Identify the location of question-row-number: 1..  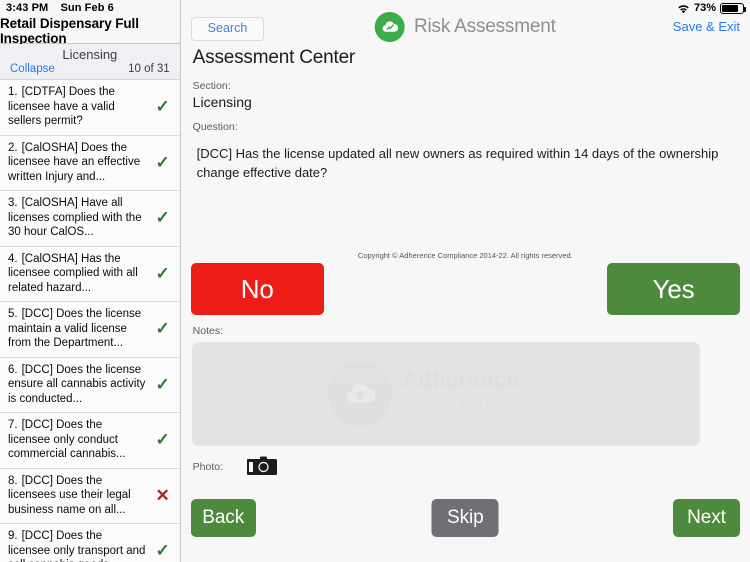
(13, 92).